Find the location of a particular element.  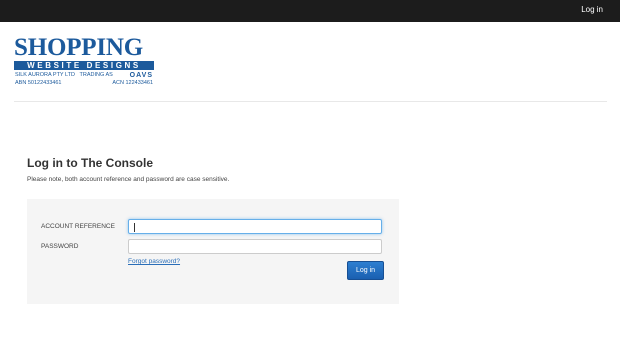

logo-company-line: SILK AURORA PTY LTD TRADING AS OAVS is located at coordinates (85, 75).